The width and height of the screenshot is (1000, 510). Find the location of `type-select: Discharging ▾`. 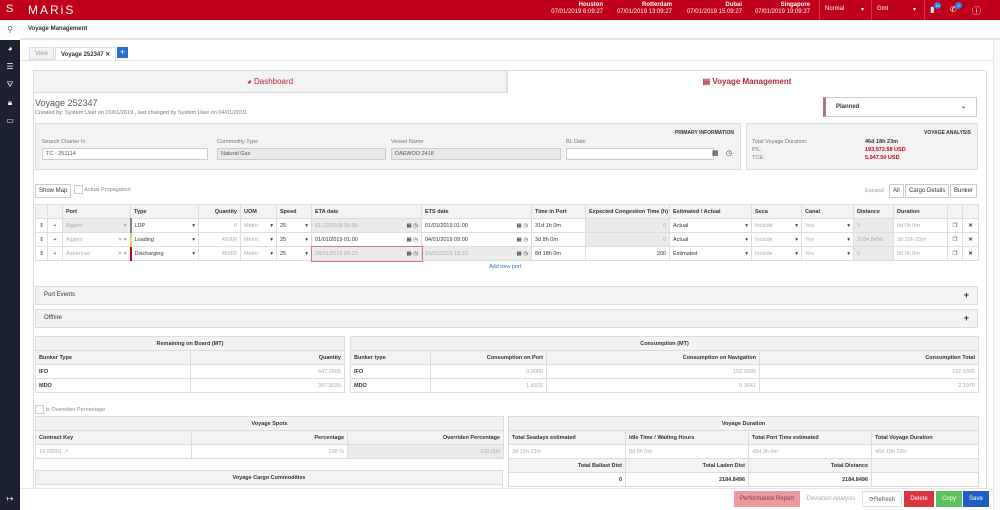

type-select: Discharging ▾ is located at coordinates (164, 253).